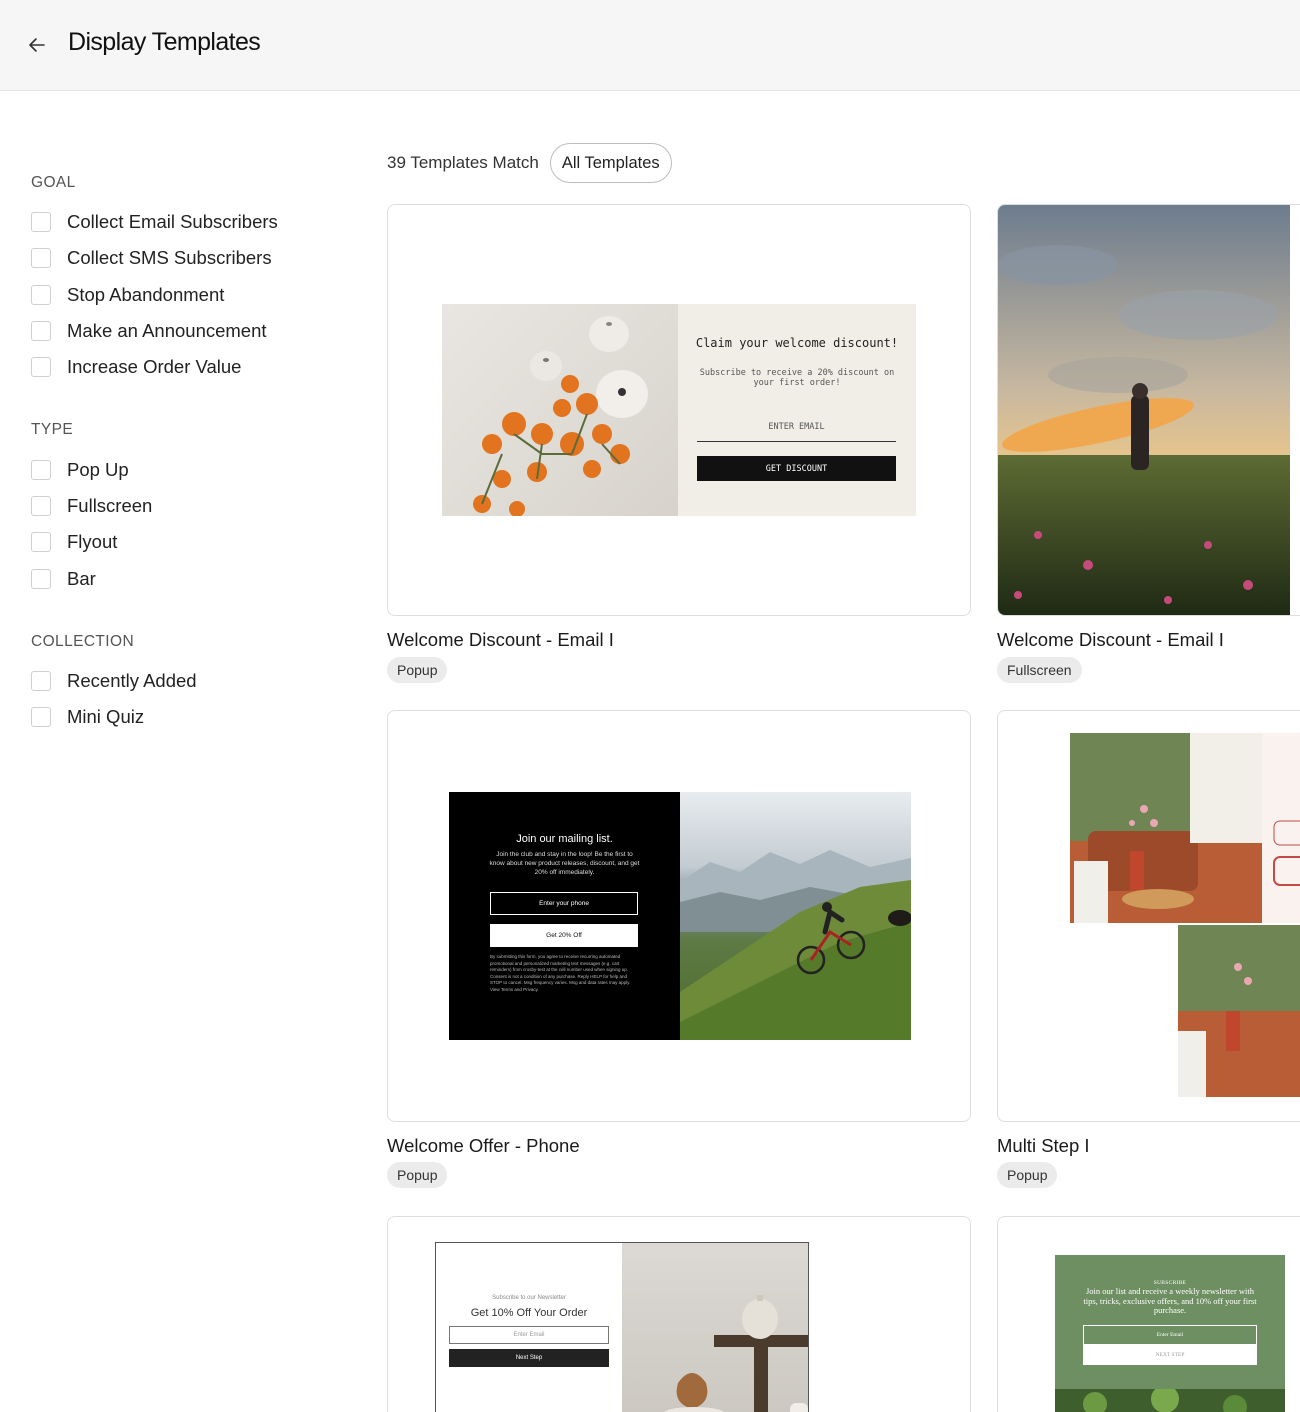 This screenshot has height=1412, width=1300. I want to click on filter-option-fullscreen: Fullscreen, so click(181, 506).